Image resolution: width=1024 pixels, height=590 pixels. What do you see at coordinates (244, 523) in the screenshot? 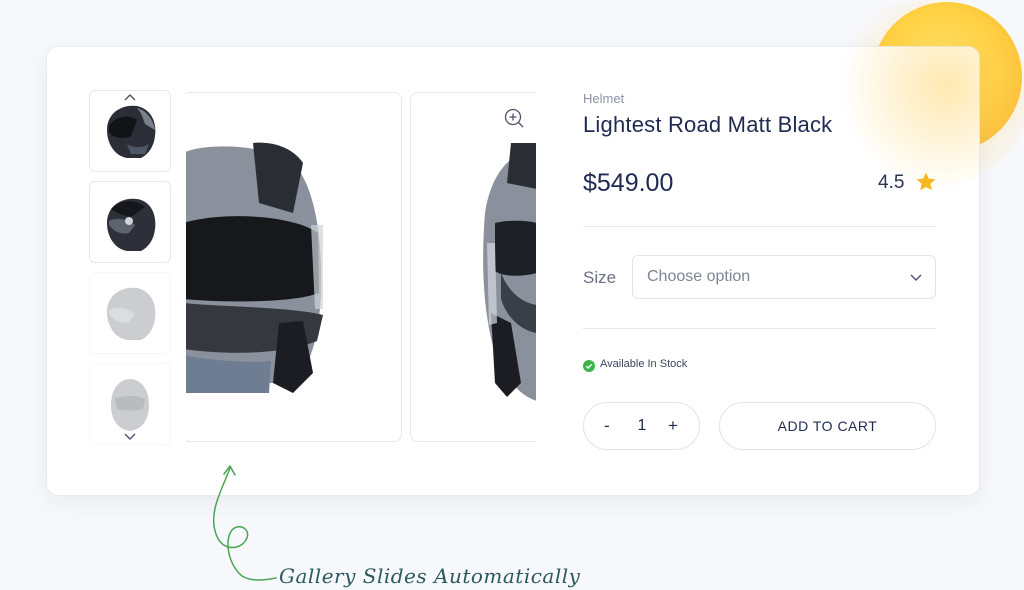
I see `curved-arrow-icon` at bounding box center [244, 523].